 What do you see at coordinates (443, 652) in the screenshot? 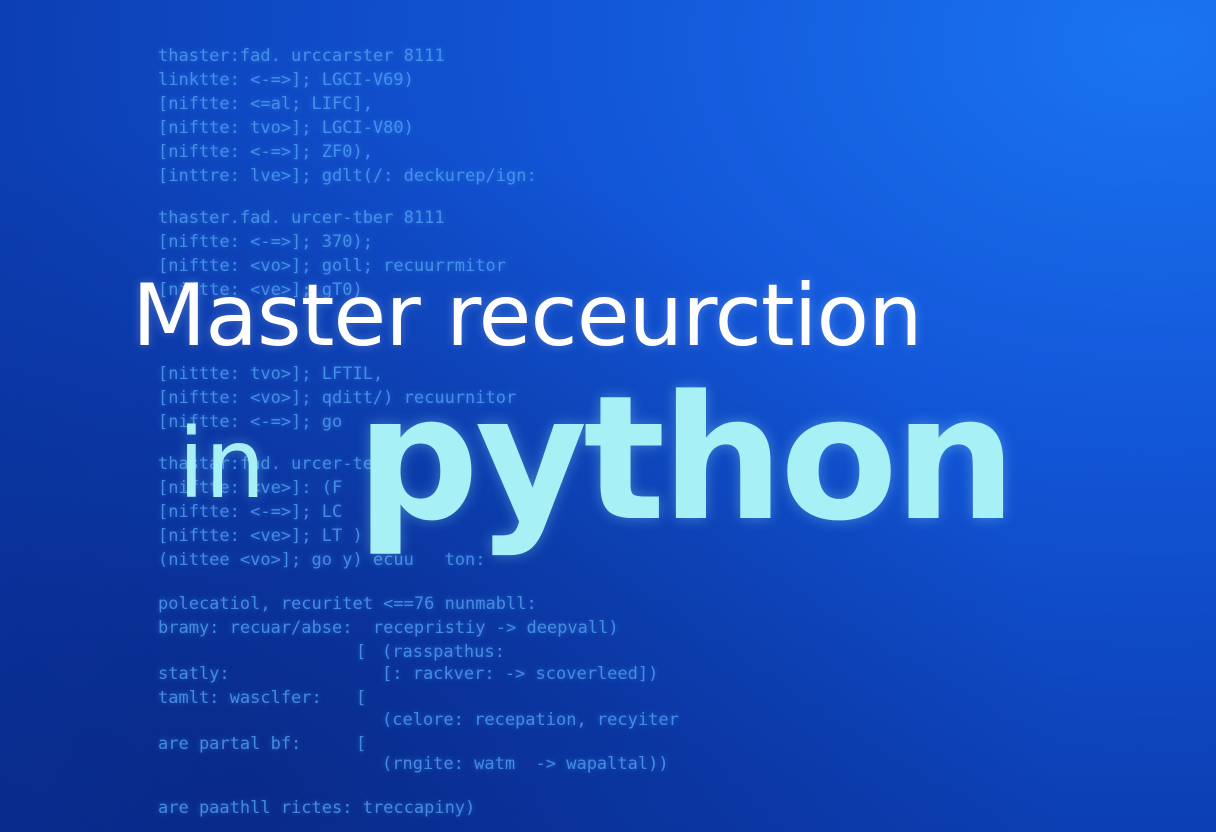
I see `code-line: (rasspathus:` at bounding box center [443, 652].